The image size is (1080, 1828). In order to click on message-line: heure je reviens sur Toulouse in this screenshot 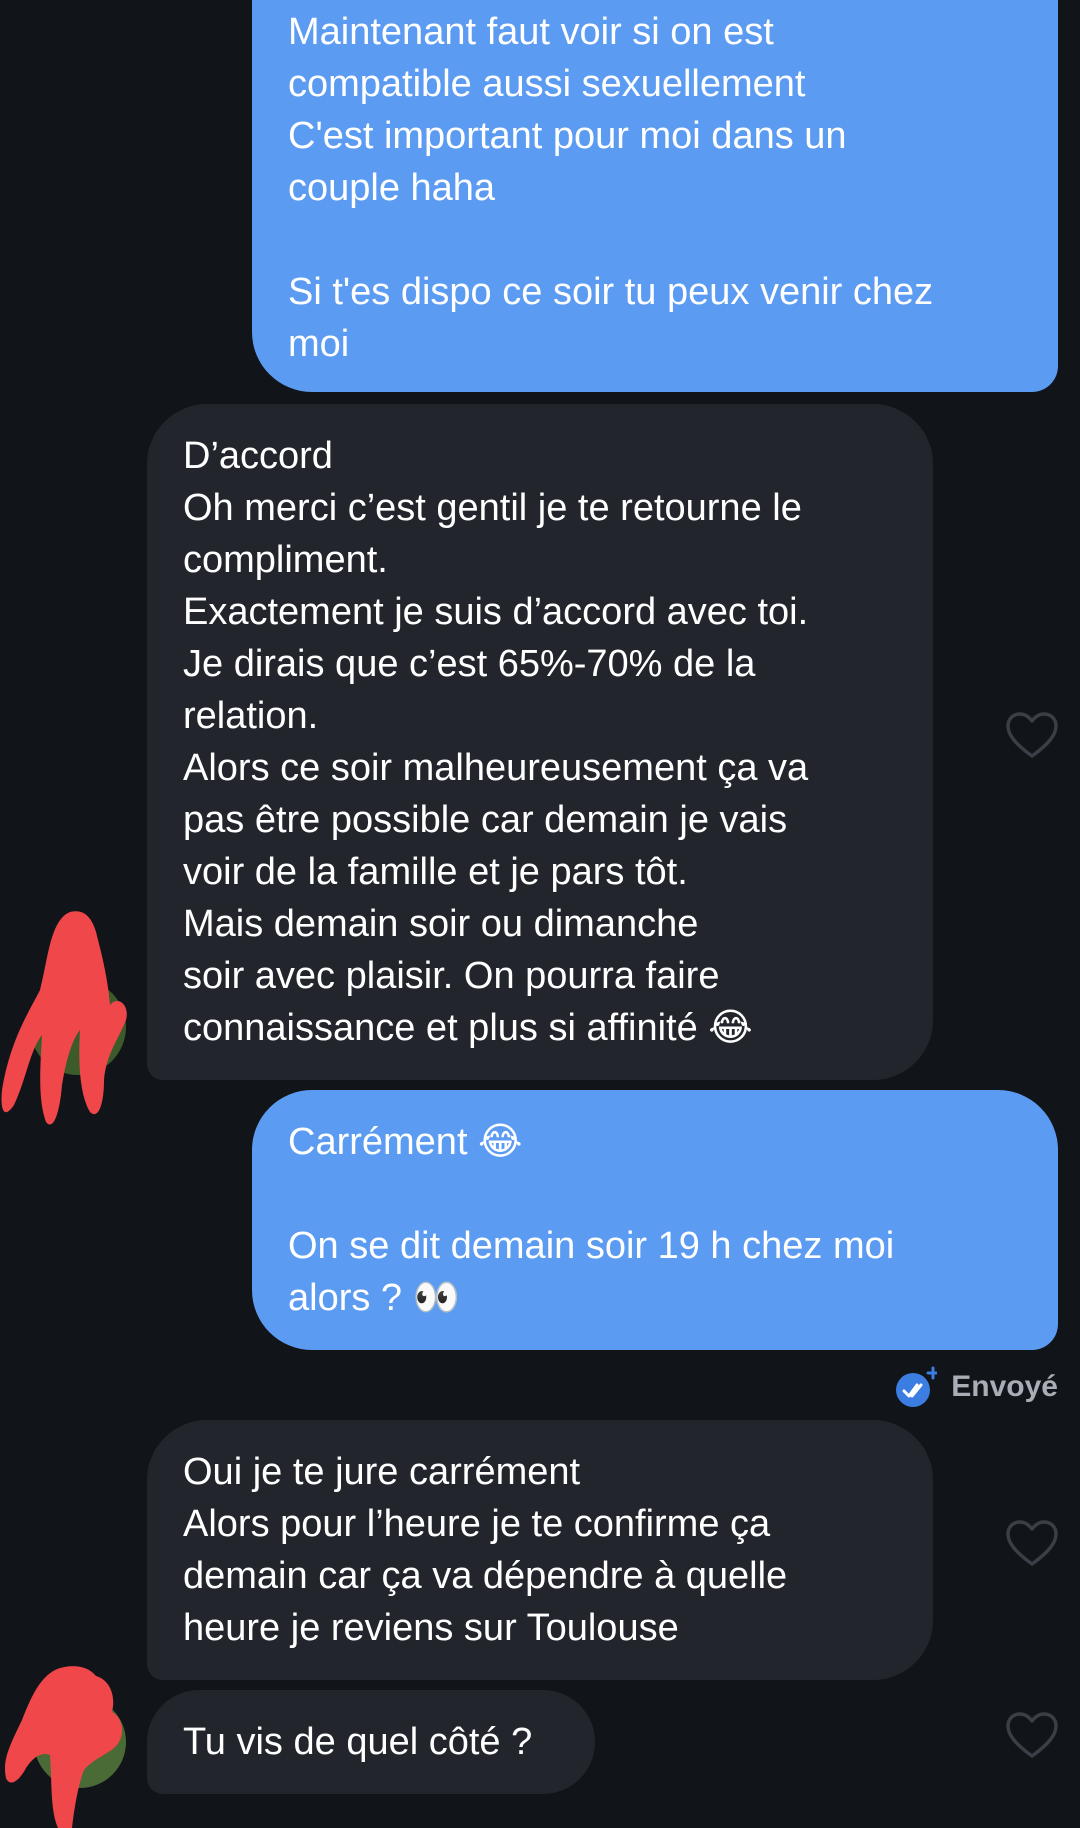, I will do `click(431, 1628)`.